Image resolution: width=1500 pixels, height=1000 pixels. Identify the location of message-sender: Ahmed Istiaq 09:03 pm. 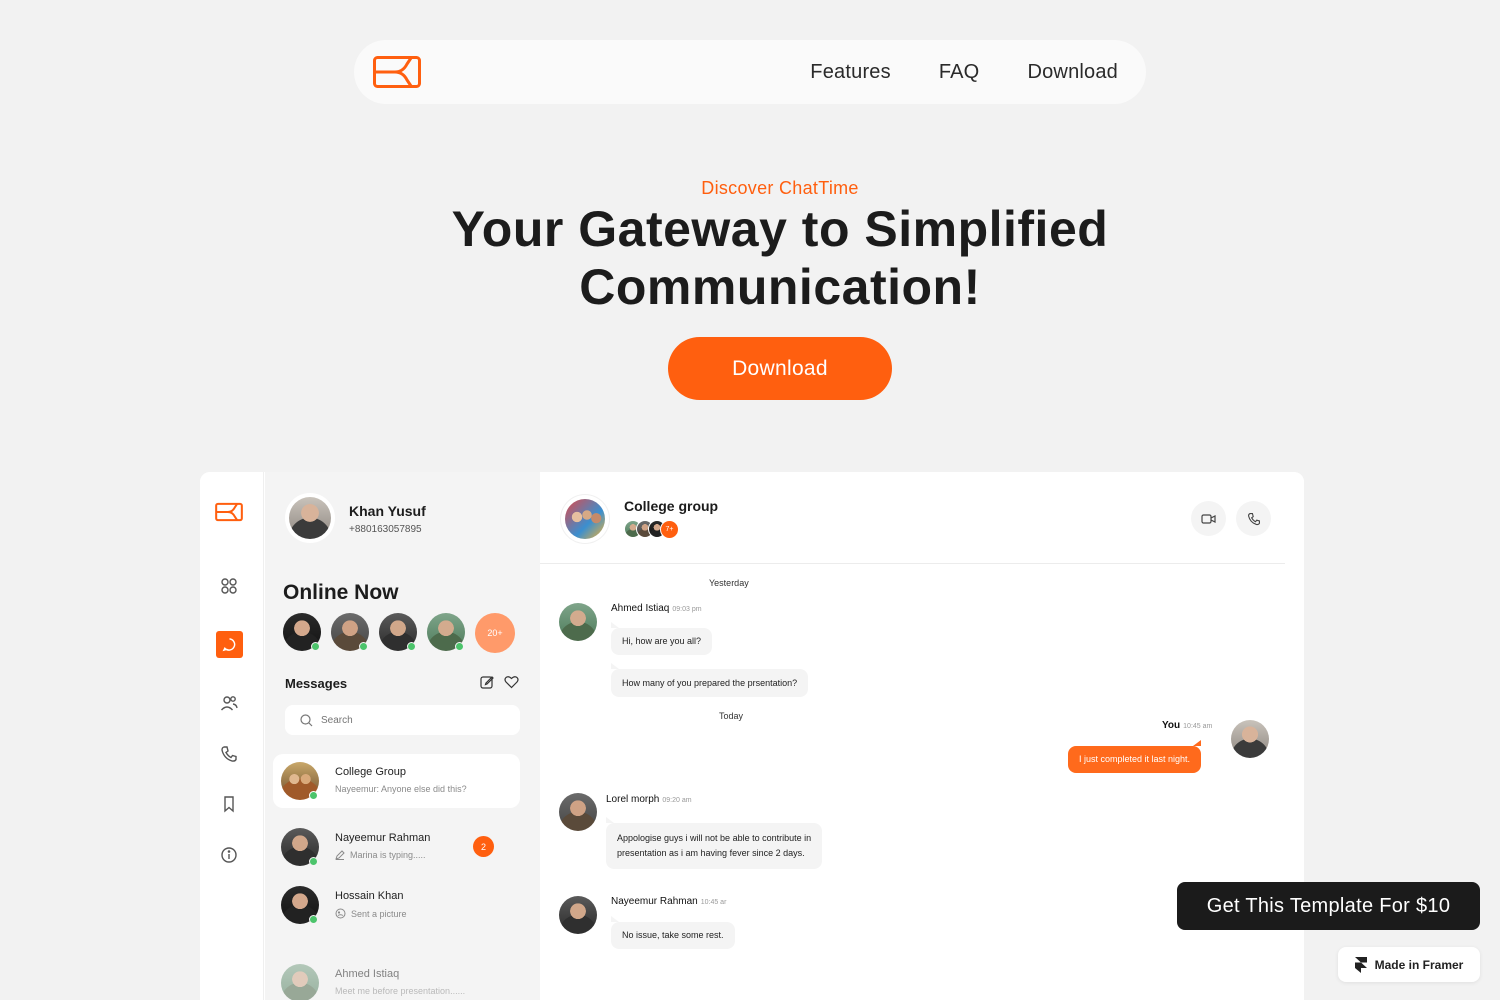
(656, 608).